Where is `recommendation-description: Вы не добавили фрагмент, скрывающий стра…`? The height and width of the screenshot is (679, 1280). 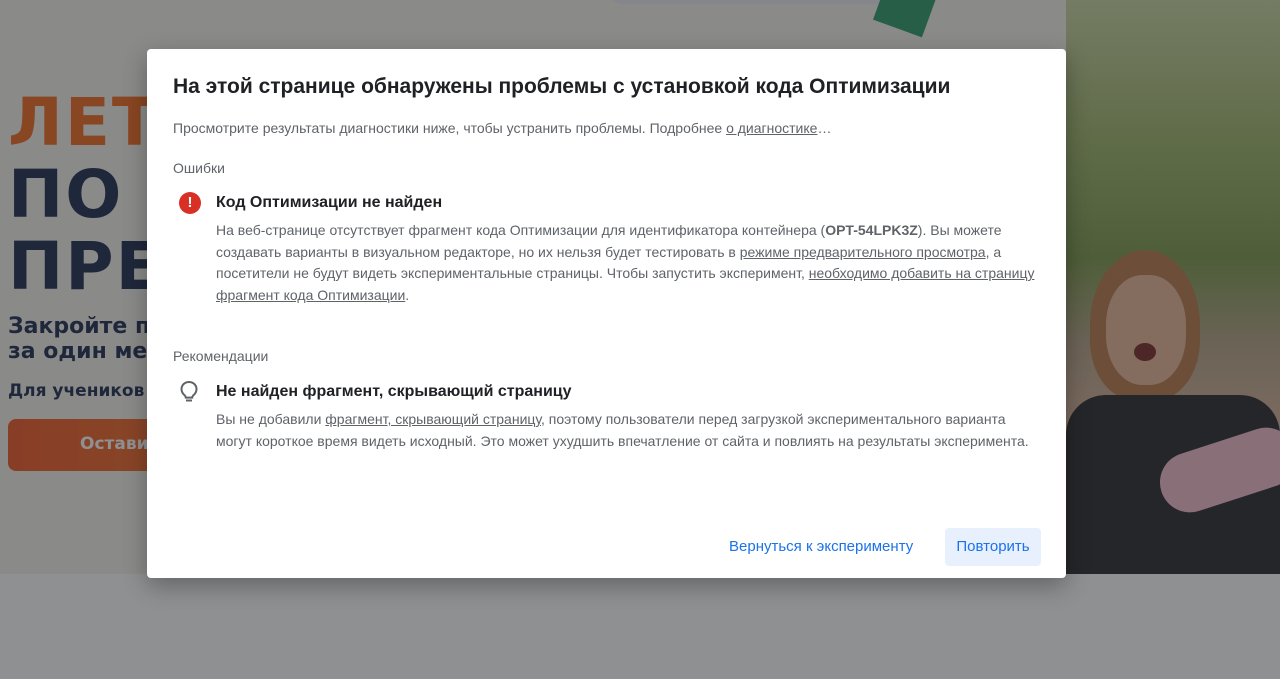 recommendation-description: Вы не добавили фрагмент, скрывающий стра… is located at coordinates (626, 430).